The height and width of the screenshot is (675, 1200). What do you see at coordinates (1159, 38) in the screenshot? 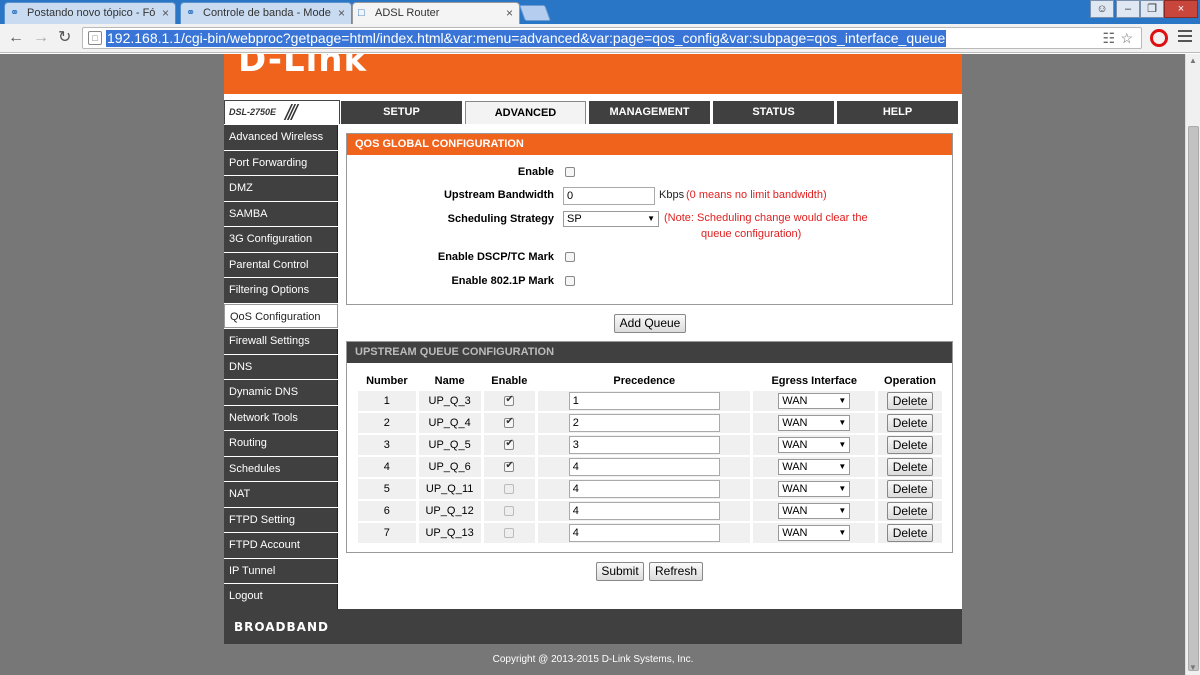
I see `opera-extension-icon` at bounding box center [1159, 38].